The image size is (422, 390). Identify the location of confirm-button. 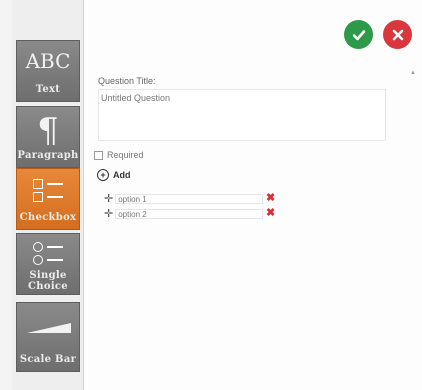
(358, 34).